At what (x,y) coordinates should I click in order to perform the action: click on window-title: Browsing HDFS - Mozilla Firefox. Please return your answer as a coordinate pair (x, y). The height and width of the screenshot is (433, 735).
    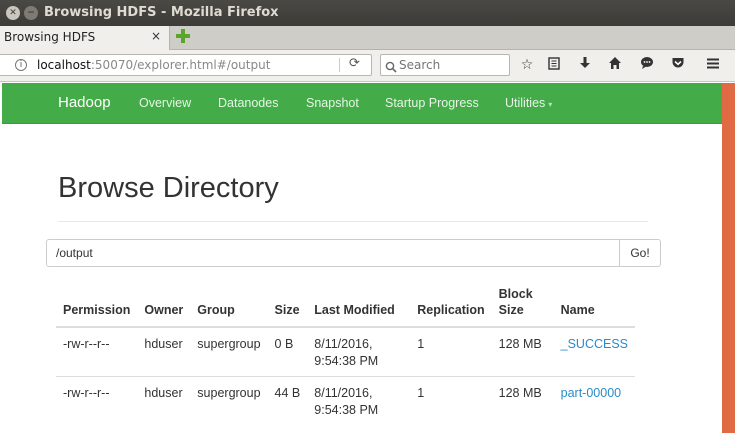
    Looking at the image, I should click on (161, 12).